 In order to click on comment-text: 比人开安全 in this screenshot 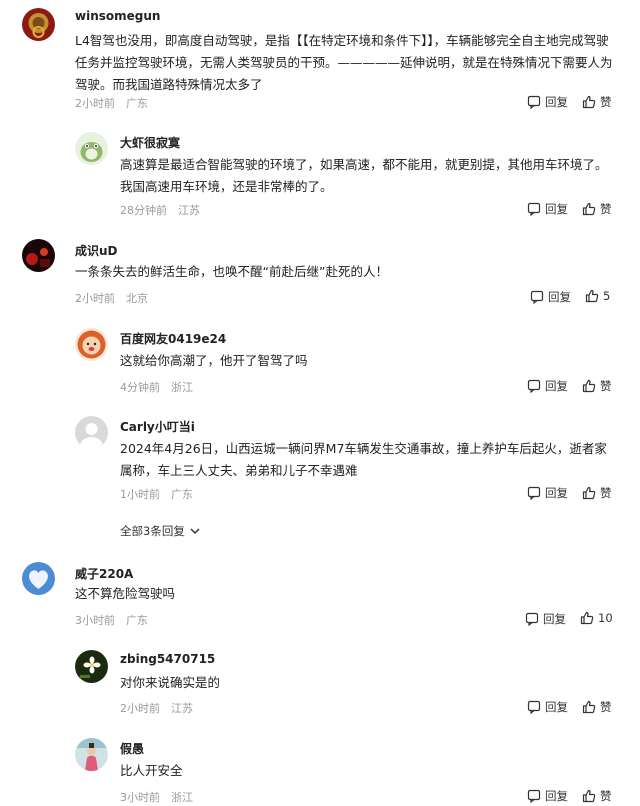, I will do `click(151, 770)`.